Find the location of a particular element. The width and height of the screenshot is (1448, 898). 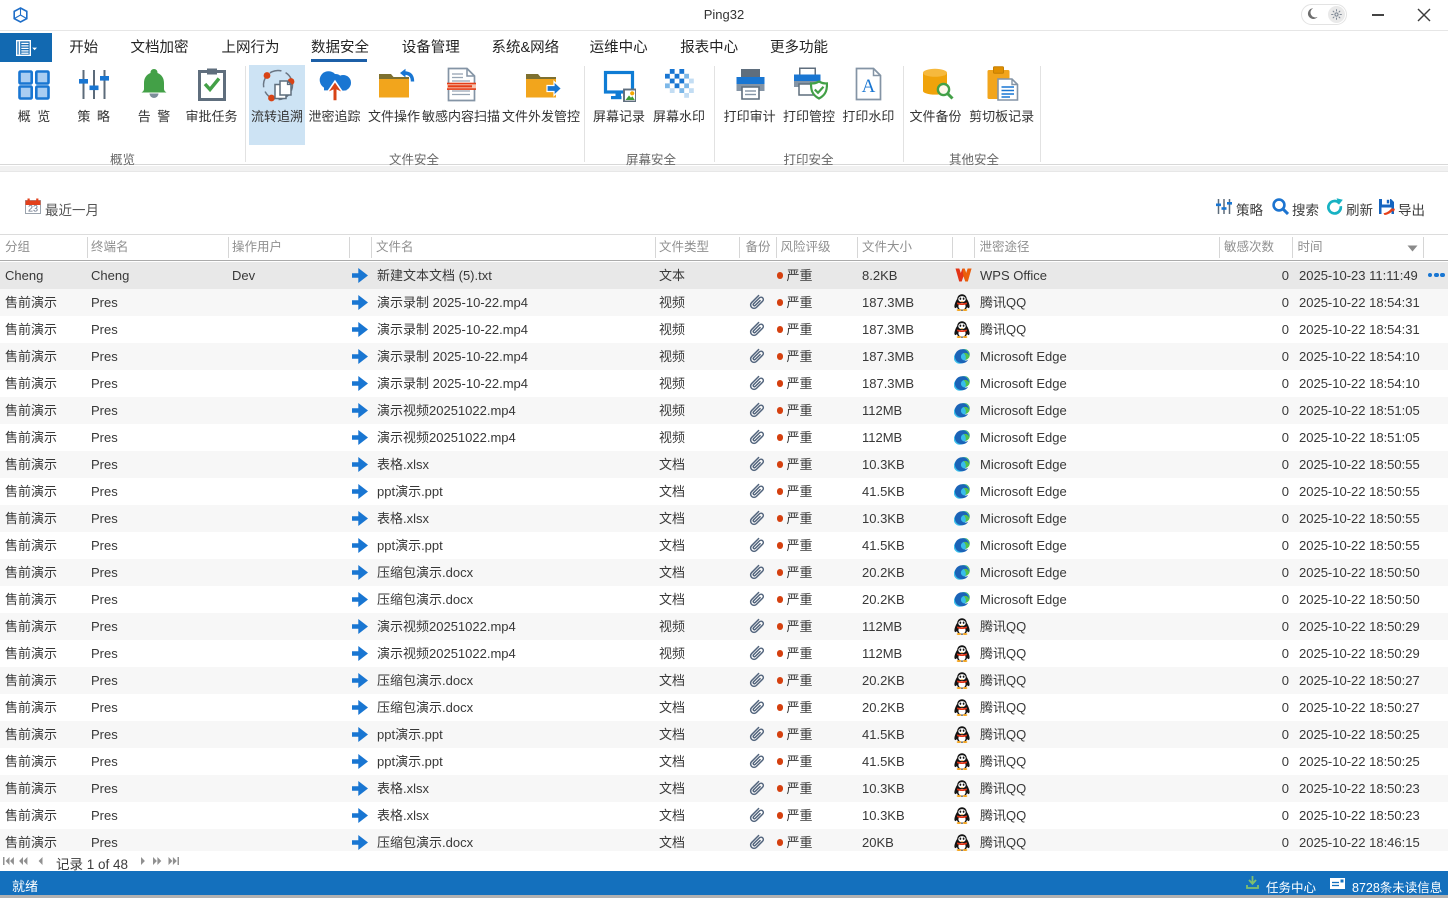

svg-text: A is located at coordinates (869, 86).